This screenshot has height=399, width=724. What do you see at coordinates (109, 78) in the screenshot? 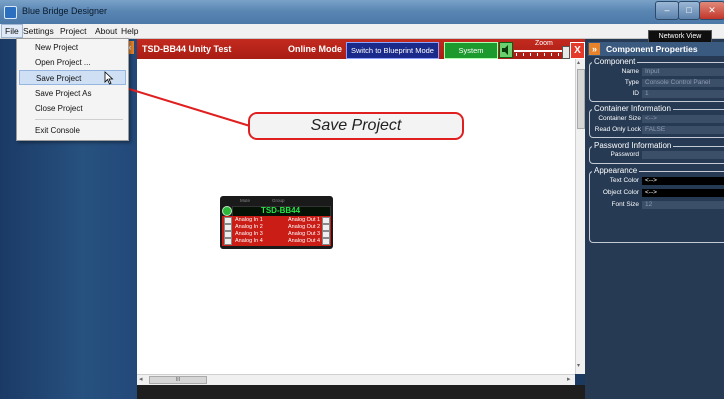
I see `mouse-cursor-icon` at bounding box center [109, 78].